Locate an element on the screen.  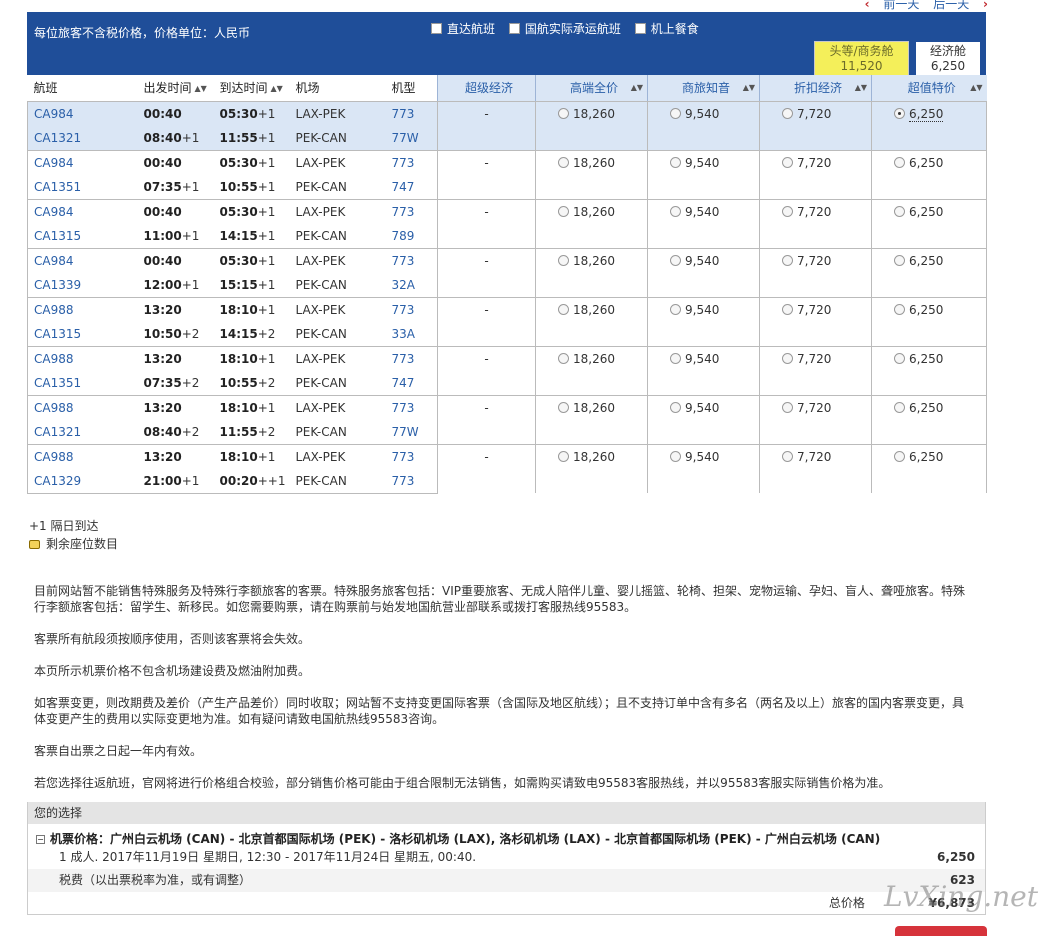
flight-number-link: CA1351 is located at coordinates (83, 383).